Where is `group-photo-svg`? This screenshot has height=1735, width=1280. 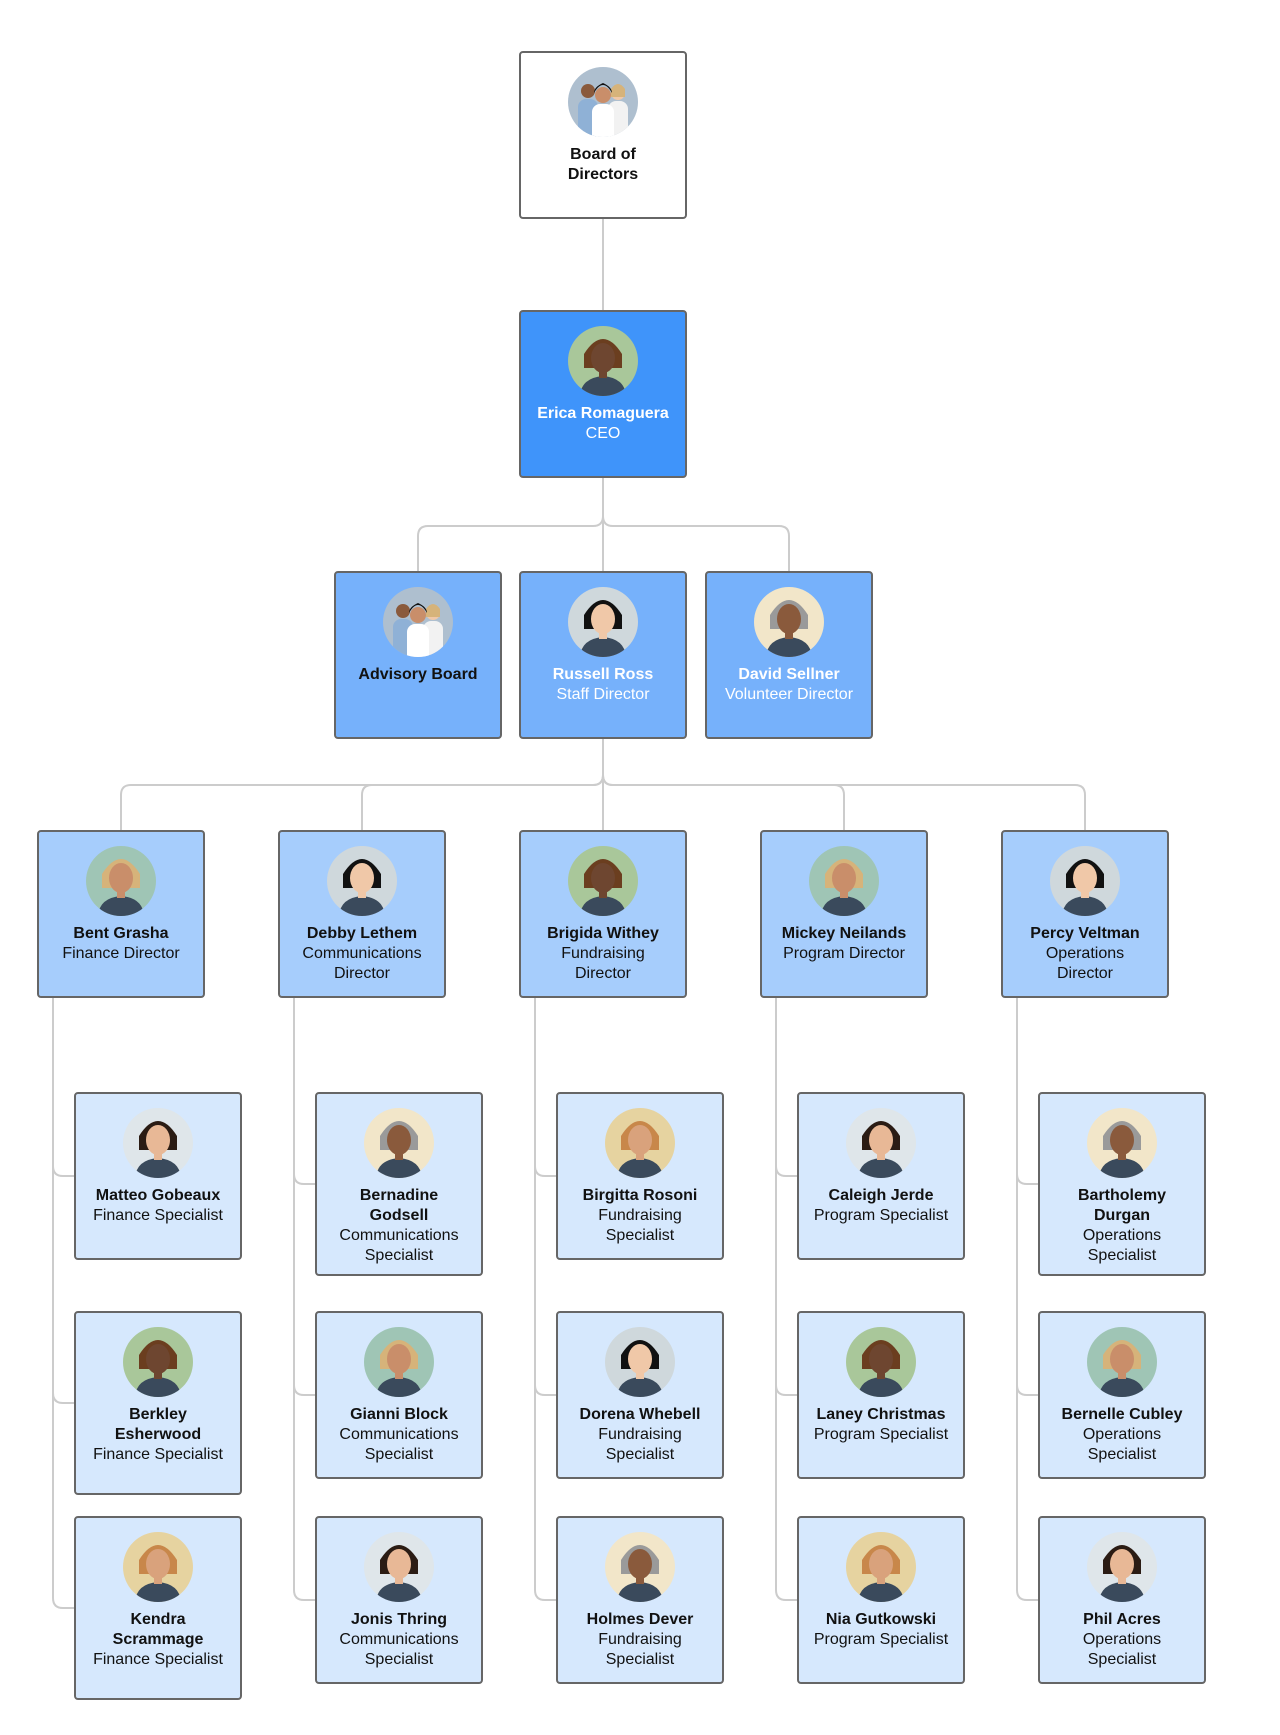 group-photo-svg is located at coordinates (603, 102).